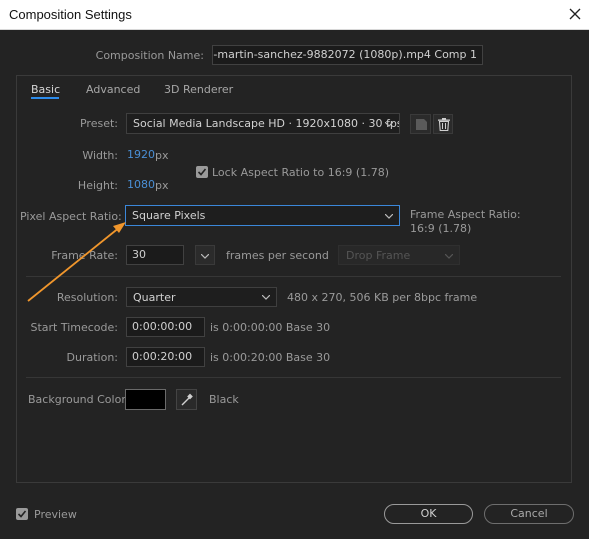 The image size is (589, 539). I want to click on eyedropper-icon, so click(187, 399).